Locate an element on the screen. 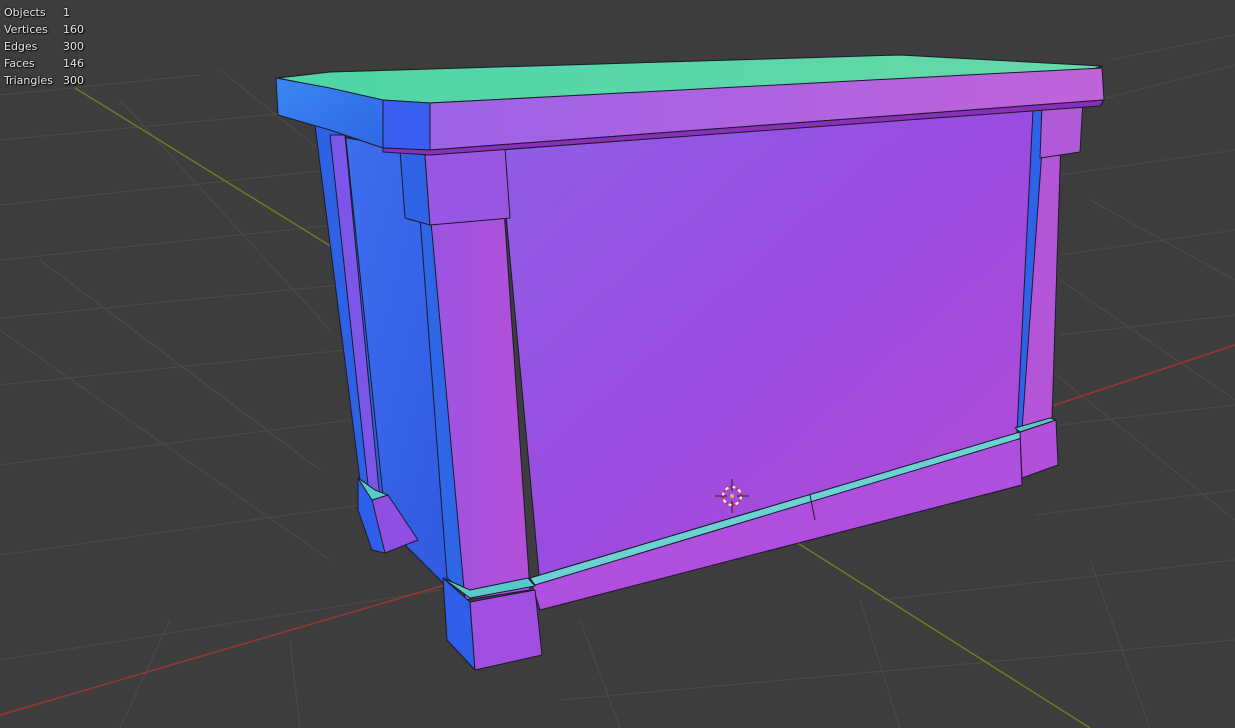 This screenshot has height=728, width=1235. stat-vertices: Vertices 160 is located at coordinates (45, 29).